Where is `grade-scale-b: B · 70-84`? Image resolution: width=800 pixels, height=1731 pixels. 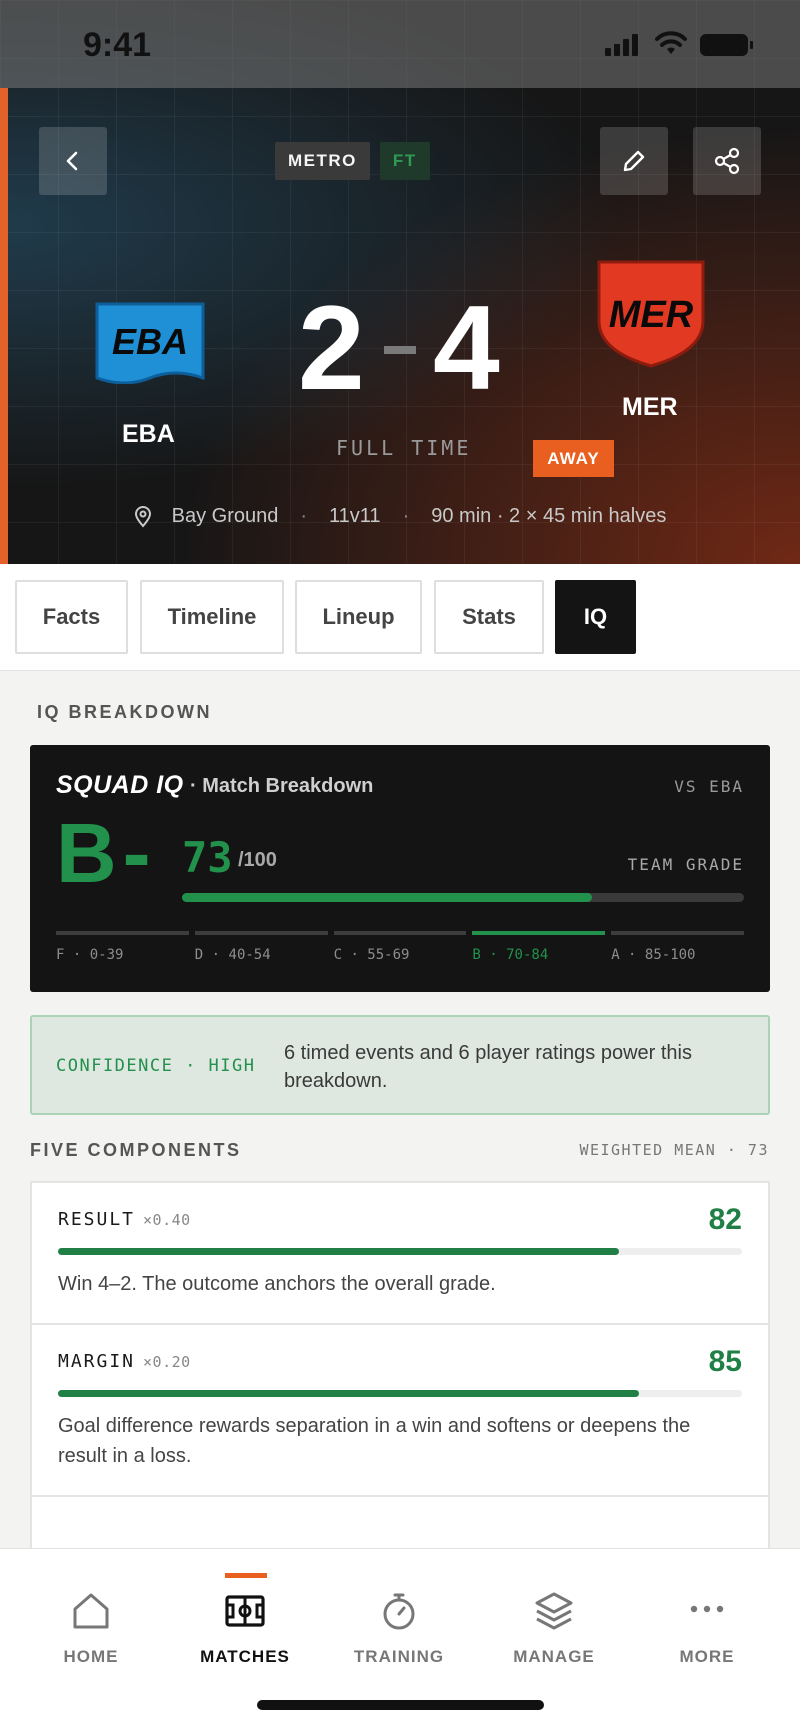 grade-scale-b: B · 70-84 is located at coordinates (539, 947).